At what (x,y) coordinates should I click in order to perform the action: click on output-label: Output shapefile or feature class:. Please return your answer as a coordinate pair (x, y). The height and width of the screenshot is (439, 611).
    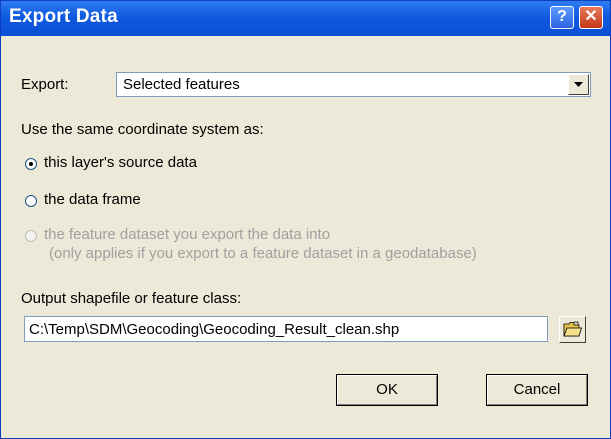
    Looking at the image, I should click on (131, 298).